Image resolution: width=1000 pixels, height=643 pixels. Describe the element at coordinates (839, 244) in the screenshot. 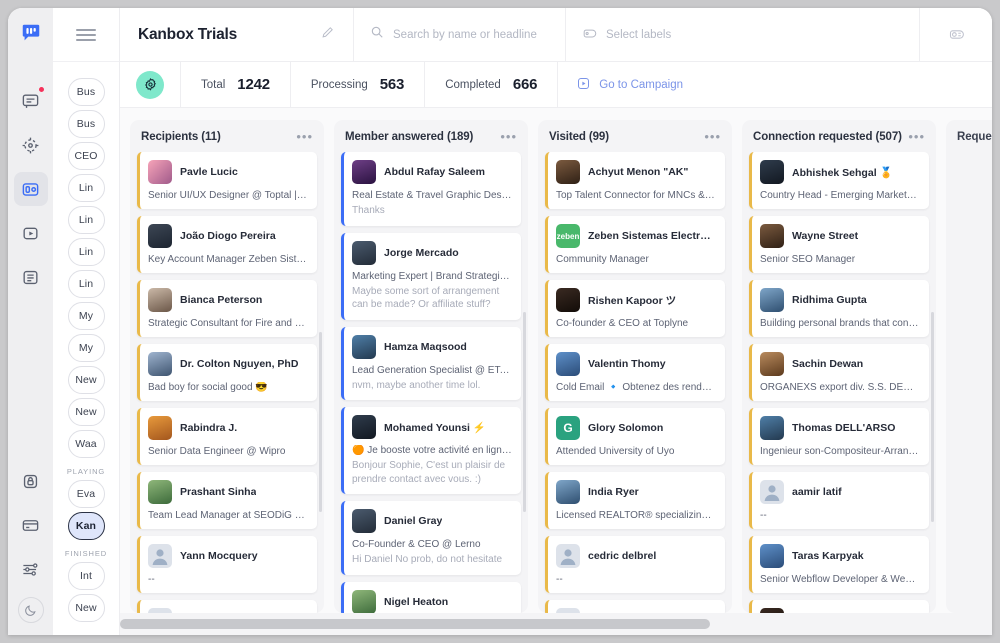

I see `board-card: Wayne Street Senior SEO Manager` at that location.